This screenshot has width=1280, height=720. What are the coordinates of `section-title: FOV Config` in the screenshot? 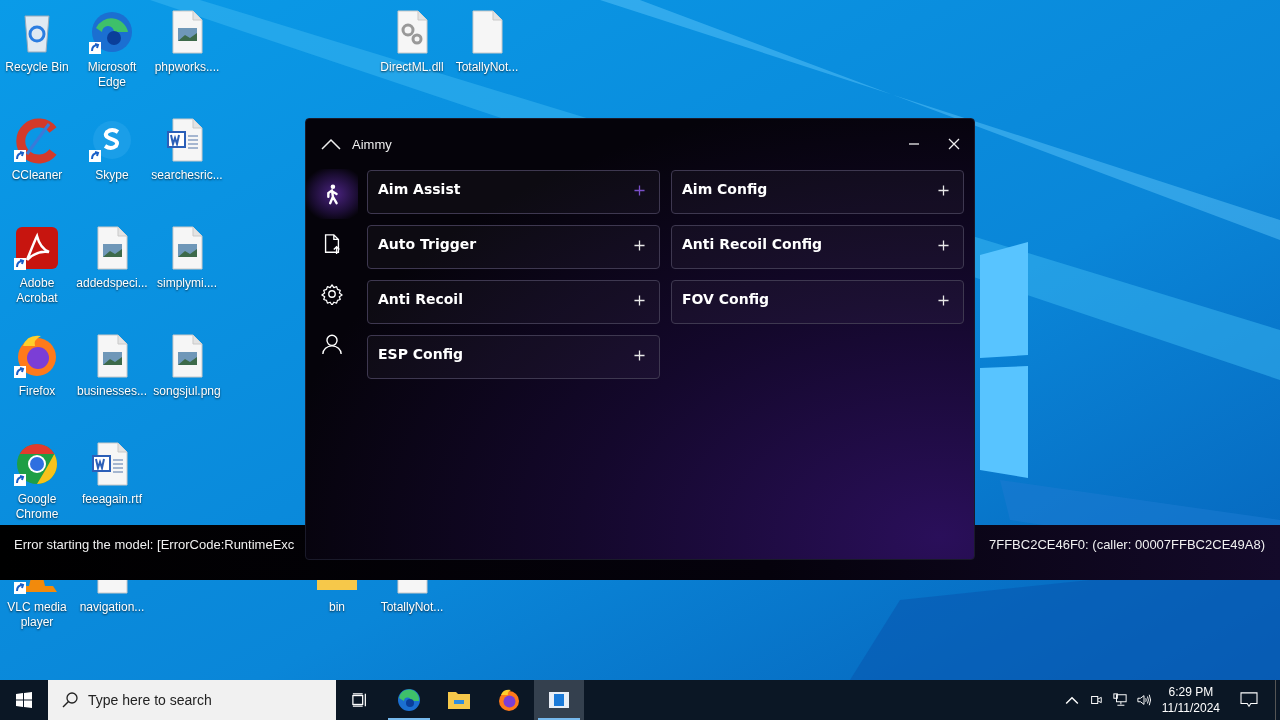 It's located at (726, 299).